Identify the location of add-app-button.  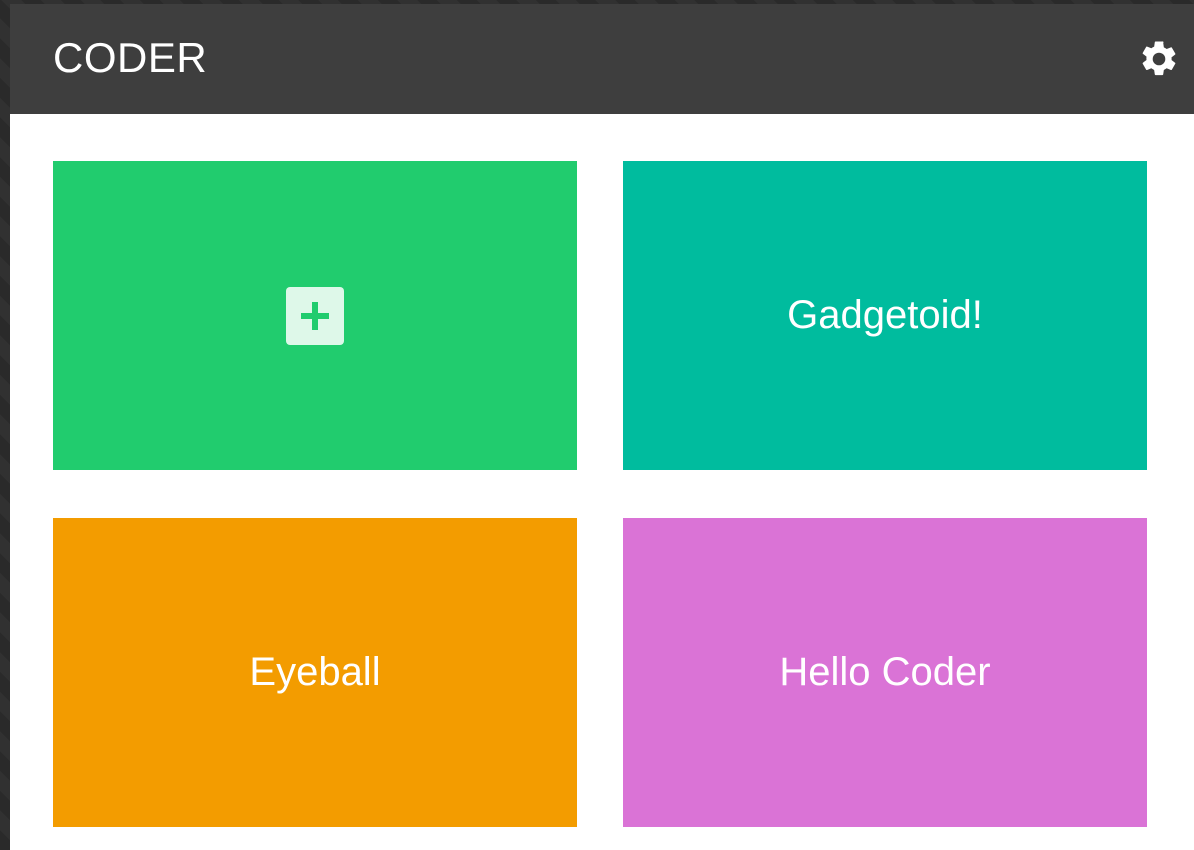
(315, 315).